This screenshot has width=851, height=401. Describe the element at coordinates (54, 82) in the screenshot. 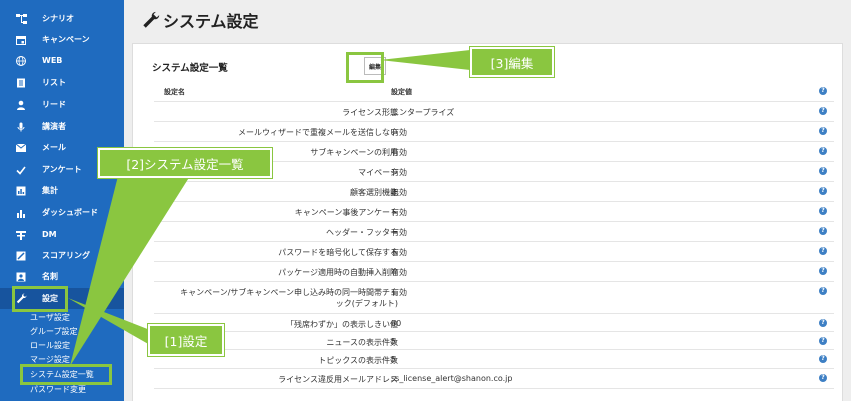

I see `sidebar-item-label: リスト` at that location.